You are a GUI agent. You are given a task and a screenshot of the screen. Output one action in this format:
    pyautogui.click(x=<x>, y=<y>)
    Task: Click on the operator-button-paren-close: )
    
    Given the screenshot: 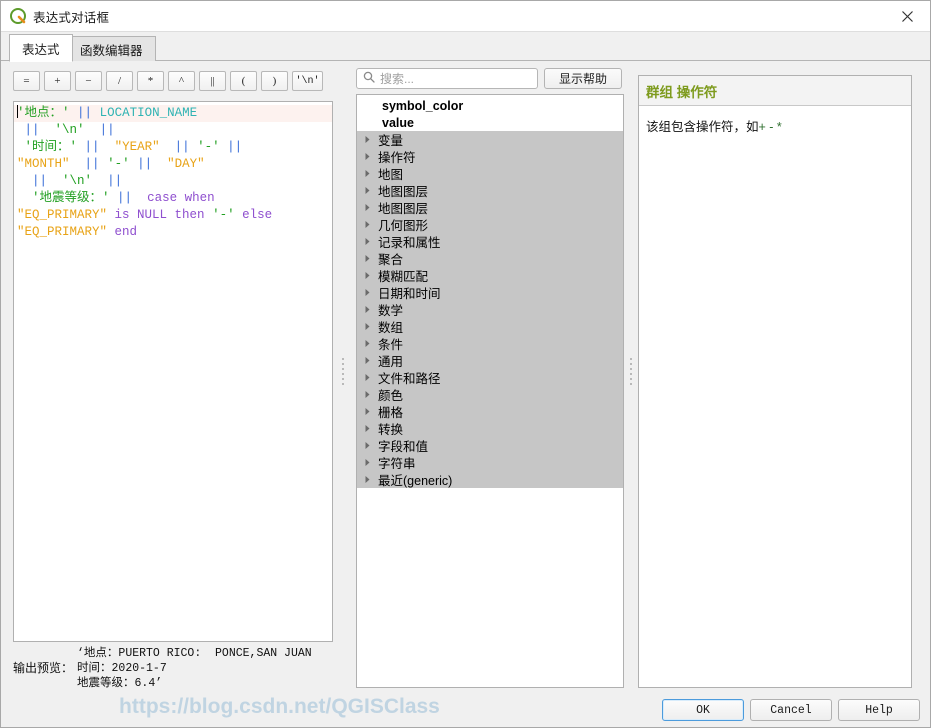 What is the action you would take?
    pyautogui.click(x=274, y=81)
    